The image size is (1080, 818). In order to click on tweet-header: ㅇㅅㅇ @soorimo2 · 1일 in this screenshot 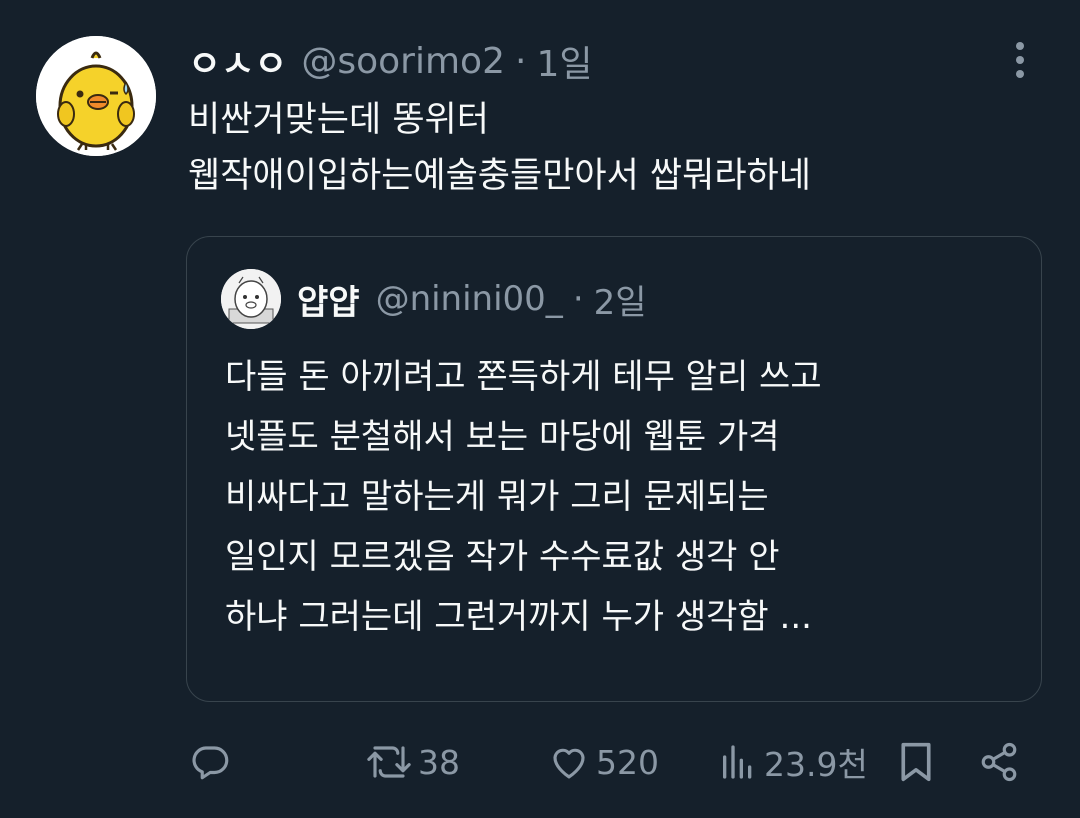, I will do `click(390, 61)`.